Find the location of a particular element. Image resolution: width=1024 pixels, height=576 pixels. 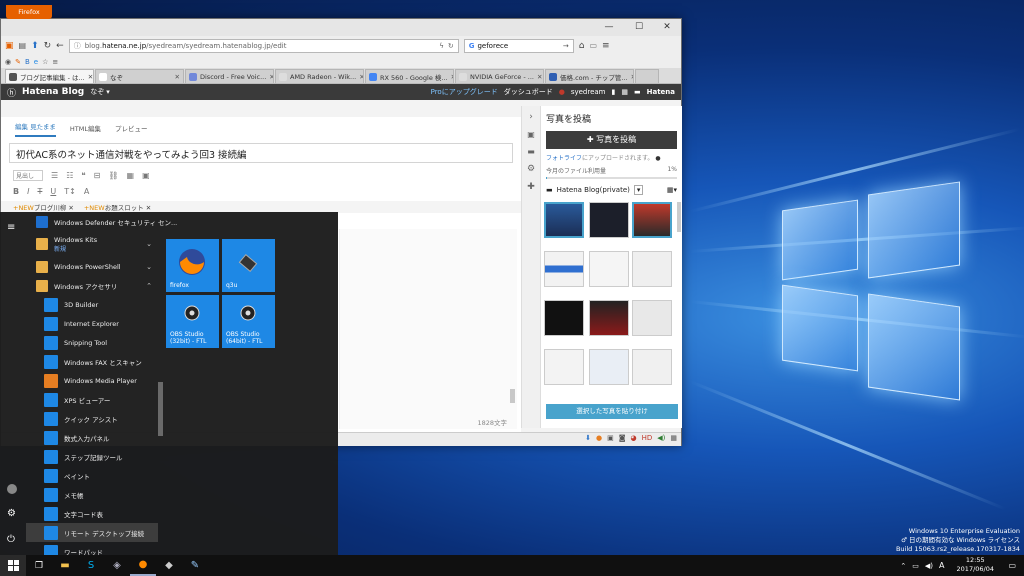

tile-obs-64bit: OBS Studio (64bit) - FTL is located at coordinates (248, 321).